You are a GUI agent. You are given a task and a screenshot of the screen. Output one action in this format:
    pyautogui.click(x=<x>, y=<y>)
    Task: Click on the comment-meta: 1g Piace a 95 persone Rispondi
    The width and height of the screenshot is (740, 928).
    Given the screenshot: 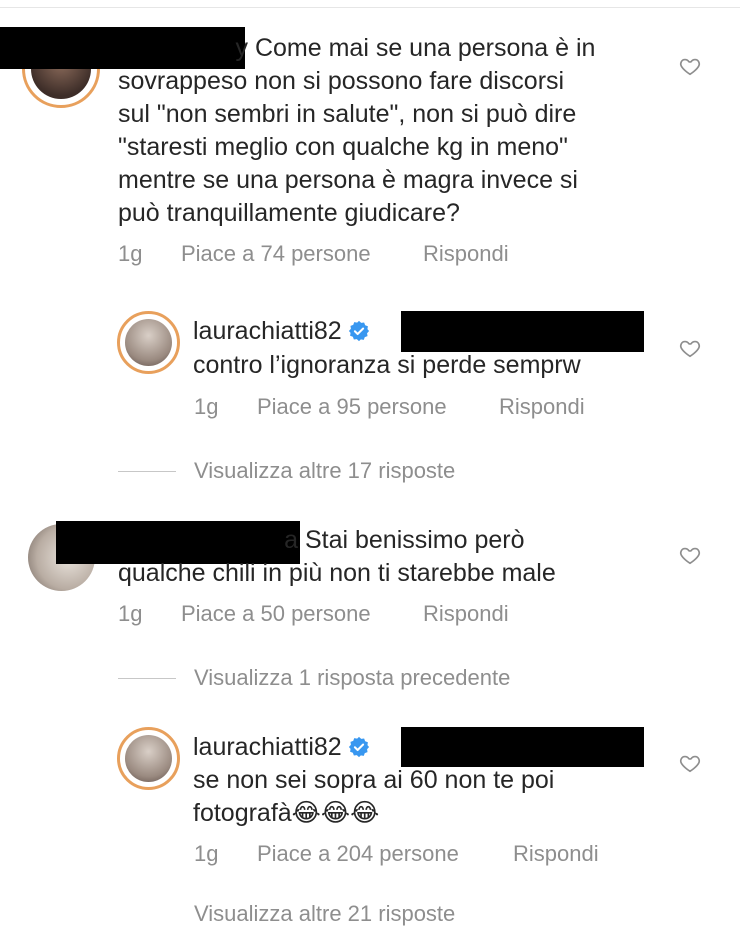 What is the action you would take?
    pyautogui.click(x=389, y=407)
    